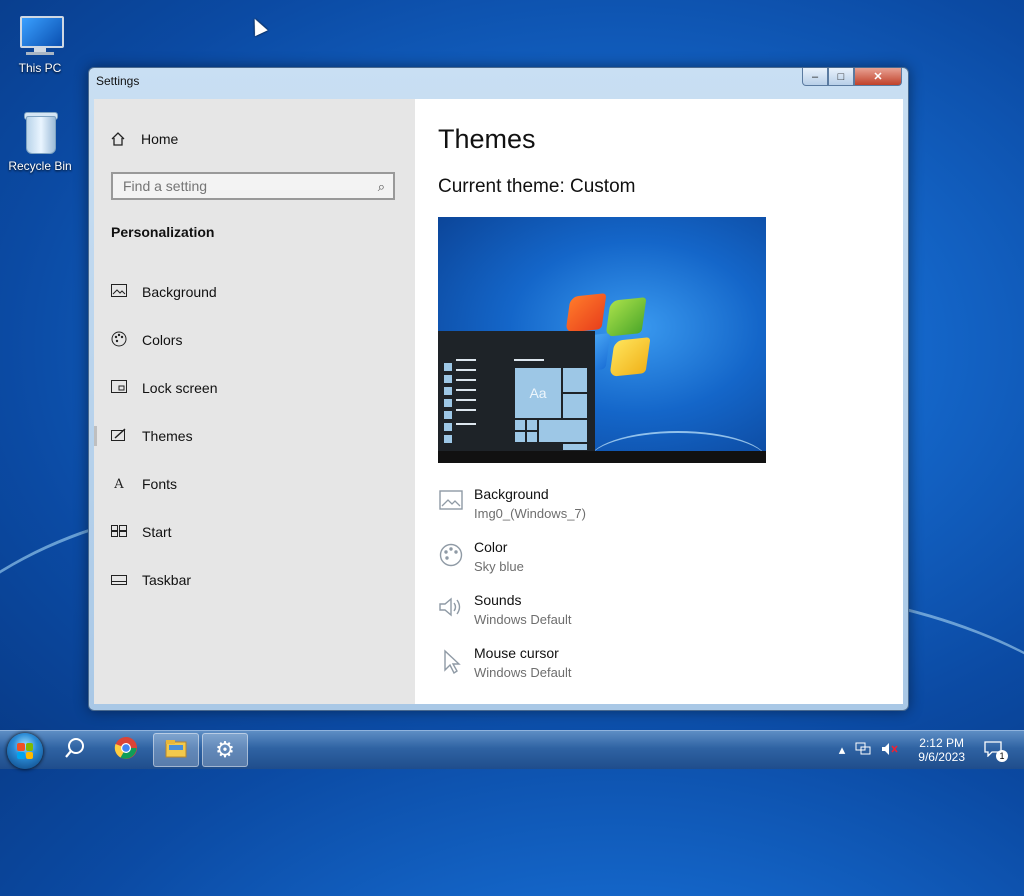 This screenshot has height=896, width=1024. What do you see at coordinates (119, 436) in the screenshot?
I see `brush-icon` at bounding box center [119, 436].